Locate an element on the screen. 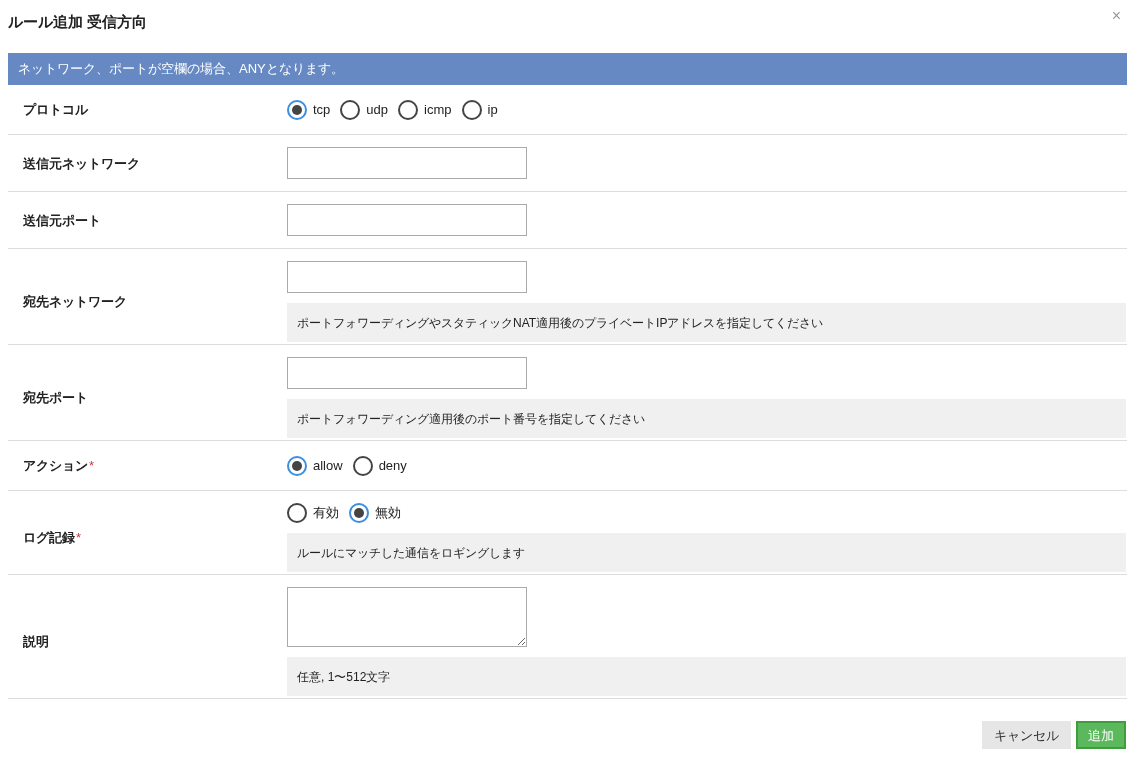 The width and height of the screenshot is (1135, 764). radio-option: udp is located at coordinates (364, 109).